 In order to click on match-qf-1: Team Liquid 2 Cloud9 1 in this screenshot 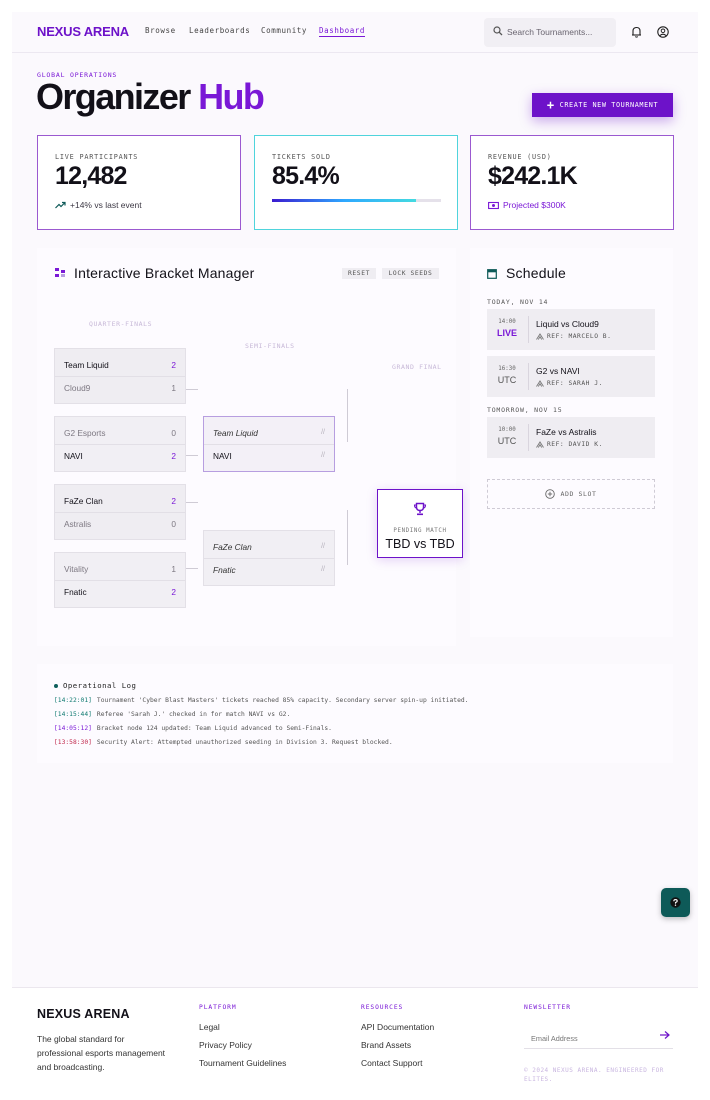, I will do `click(120, 376)`.